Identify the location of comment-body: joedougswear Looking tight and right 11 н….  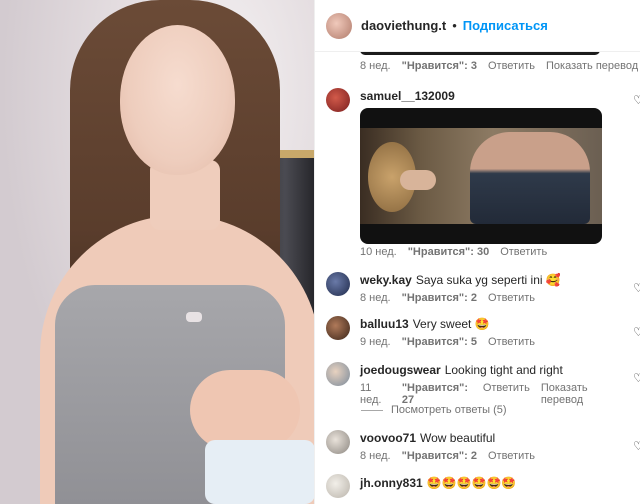
(490, 384).